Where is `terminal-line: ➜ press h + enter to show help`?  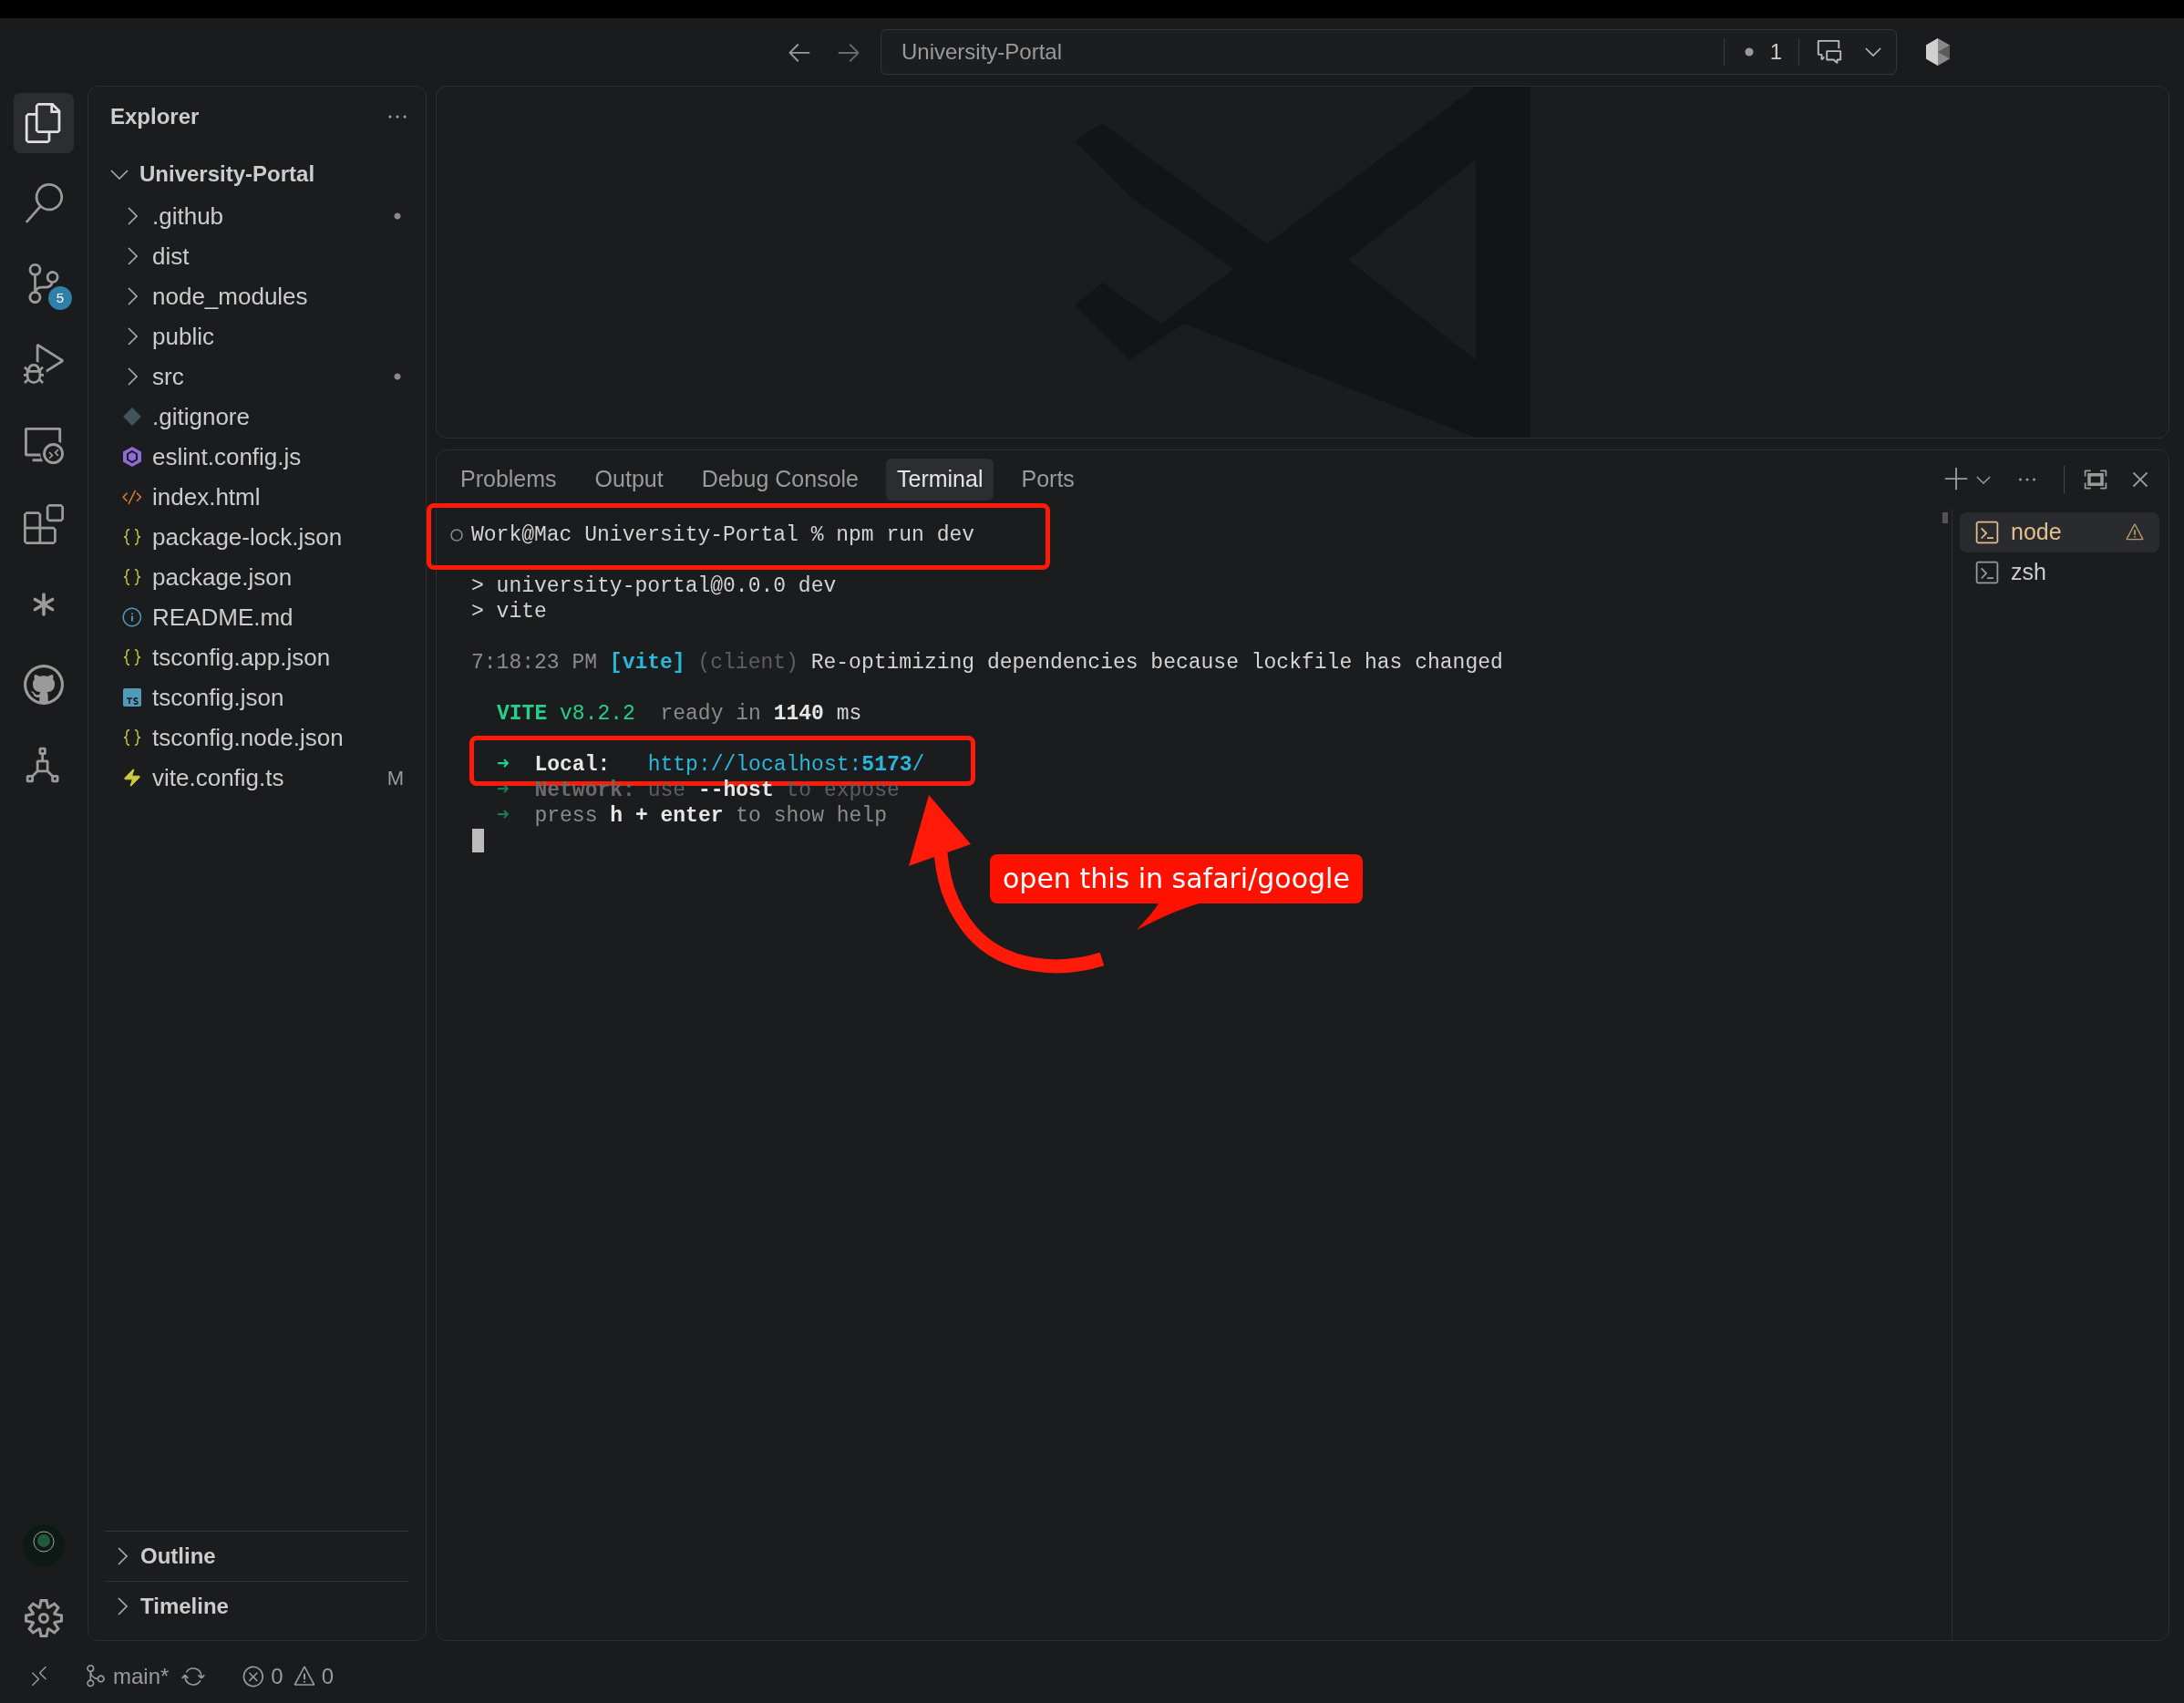 terminal-line: ➜ press h + enter to show help is located at coordinates (692, 816).